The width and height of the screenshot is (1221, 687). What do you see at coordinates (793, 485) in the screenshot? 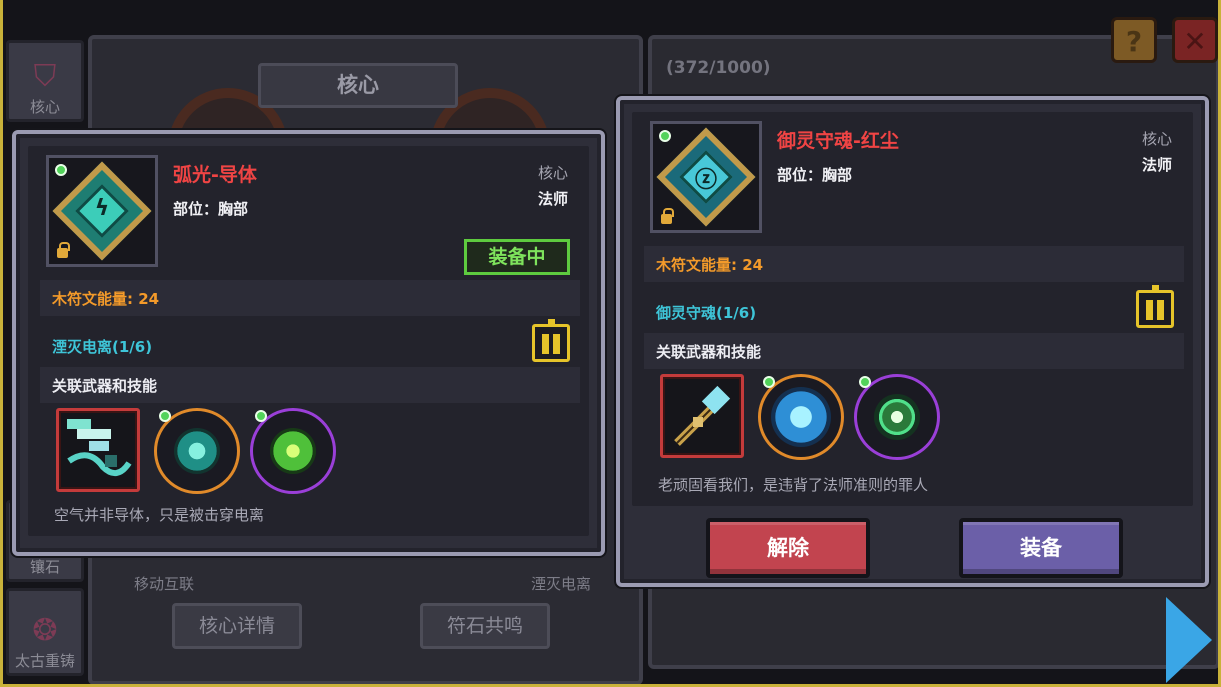
I see `flavor-text: 老顽固看我们，是违背了法师准则的罪人` at bounding box center [793, 485].